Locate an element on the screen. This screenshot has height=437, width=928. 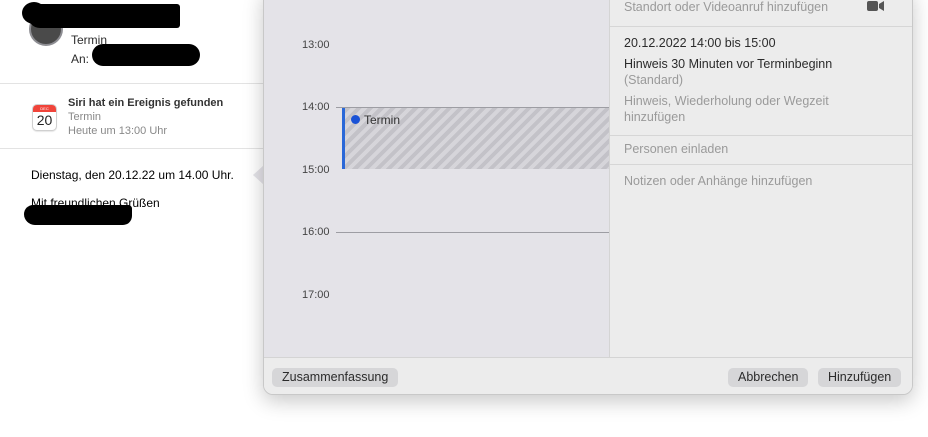
event-alert-default: (Standard) is located at coordinates (654, 80).